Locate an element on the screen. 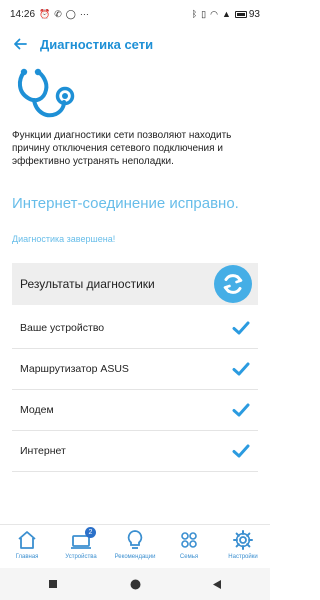  missed-call-icon: ✆ is located at coordinates (58, 13).